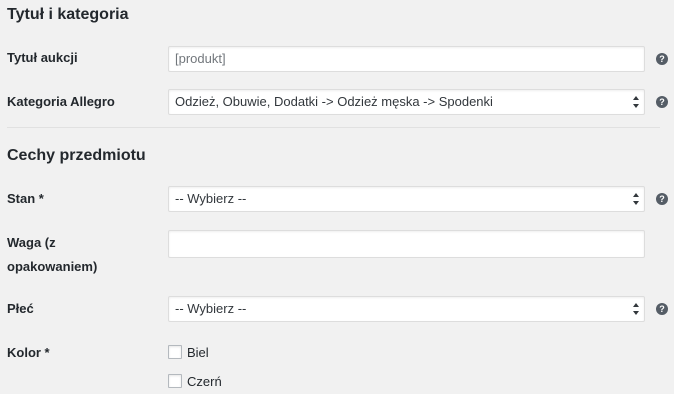 This screenshot has height=394, width=674. What do you see at coordinates (406, 199) in the screenshot?
I see `condition-select: -- Wybierz --` at bounding box center [406, 199].